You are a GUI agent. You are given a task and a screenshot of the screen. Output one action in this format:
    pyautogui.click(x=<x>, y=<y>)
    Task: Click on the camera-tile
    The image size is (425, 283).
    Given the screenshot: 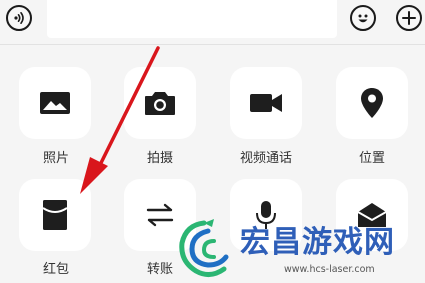 What is the action you would take?
    pyautogui.click(x=160, y=103)
    